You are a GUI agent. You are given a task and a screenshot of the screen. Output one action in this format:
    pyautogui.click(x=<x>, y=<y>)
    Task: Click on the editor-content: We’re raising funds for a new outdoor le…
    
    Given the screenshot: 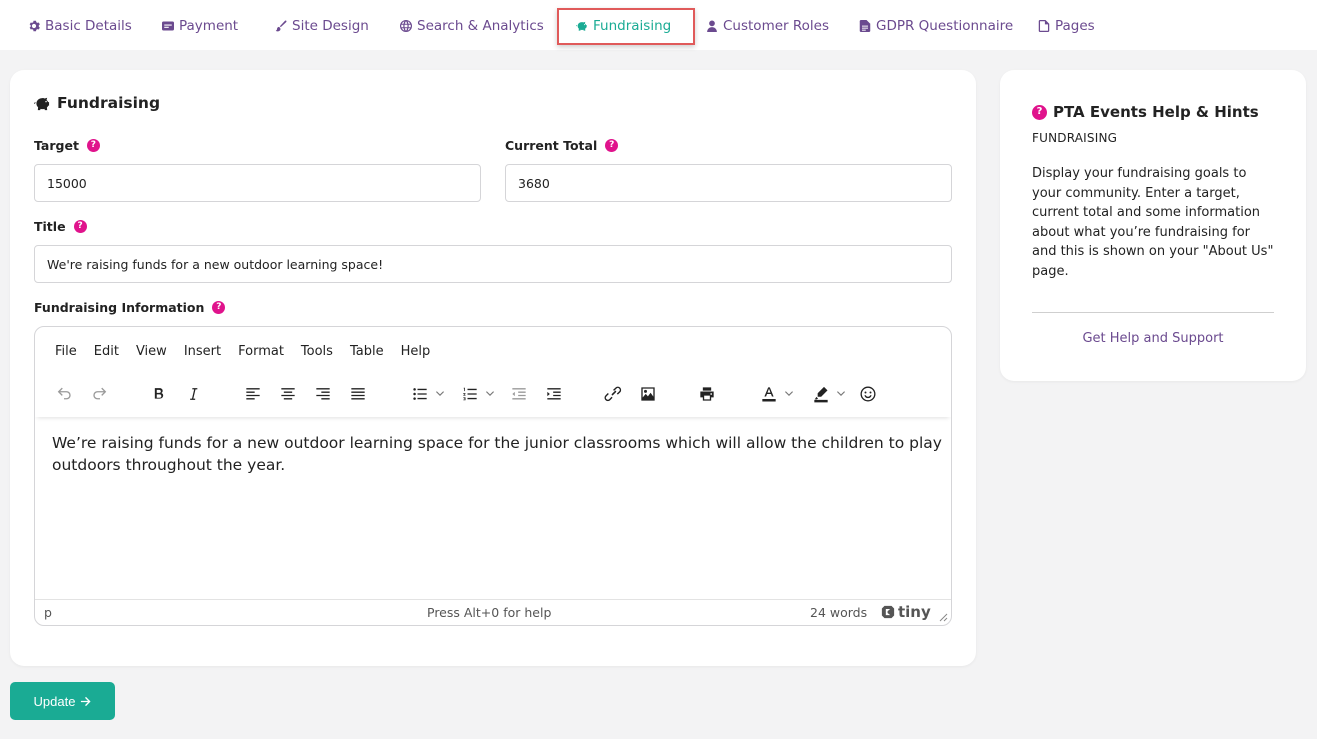 What is the action you would take?
    pyautogui.click(x=497, y=454)
    